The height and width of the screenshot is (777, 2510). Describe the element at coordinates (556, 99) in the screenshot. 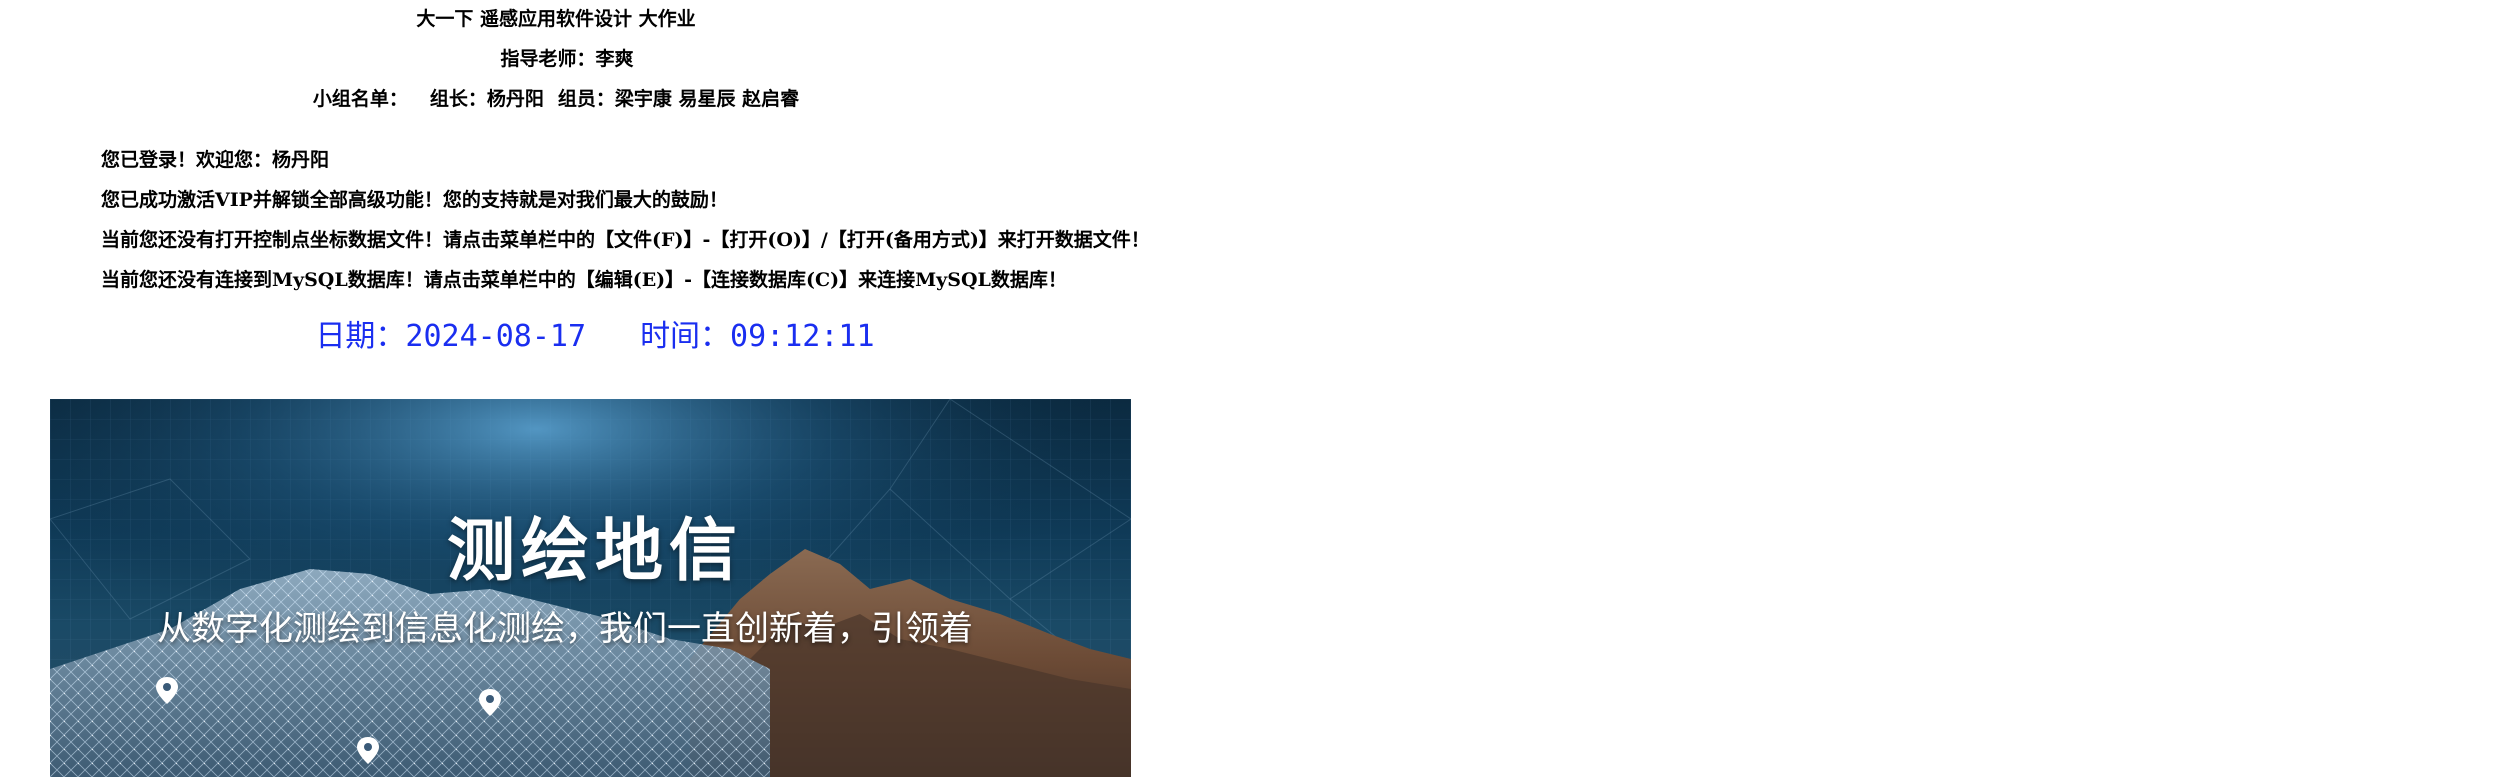

I see `member-list: 小组名单： 组长：杨丹阳 组员：梁宇康 易星辰 赵启睿` at that location.